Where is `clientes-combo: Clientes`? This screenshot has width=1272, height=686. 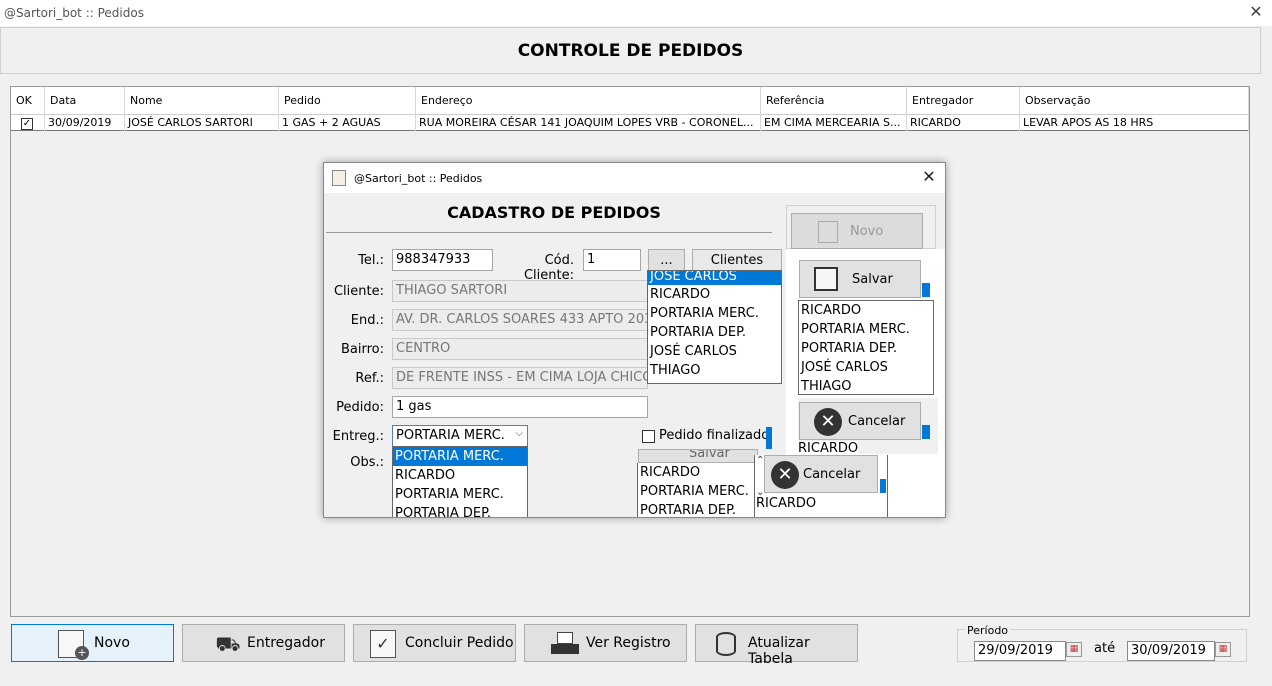 clientes-combo: Clientes is located at coordinates (737, 260).